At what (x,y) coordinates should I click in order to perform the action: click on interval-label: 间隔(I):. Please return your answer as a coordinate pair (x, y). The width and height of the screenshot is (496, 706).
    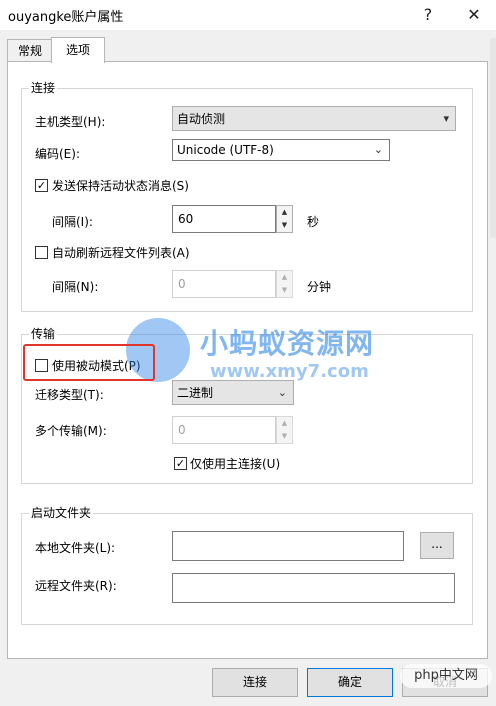
    Looking at the image, I should click on (72, 222).